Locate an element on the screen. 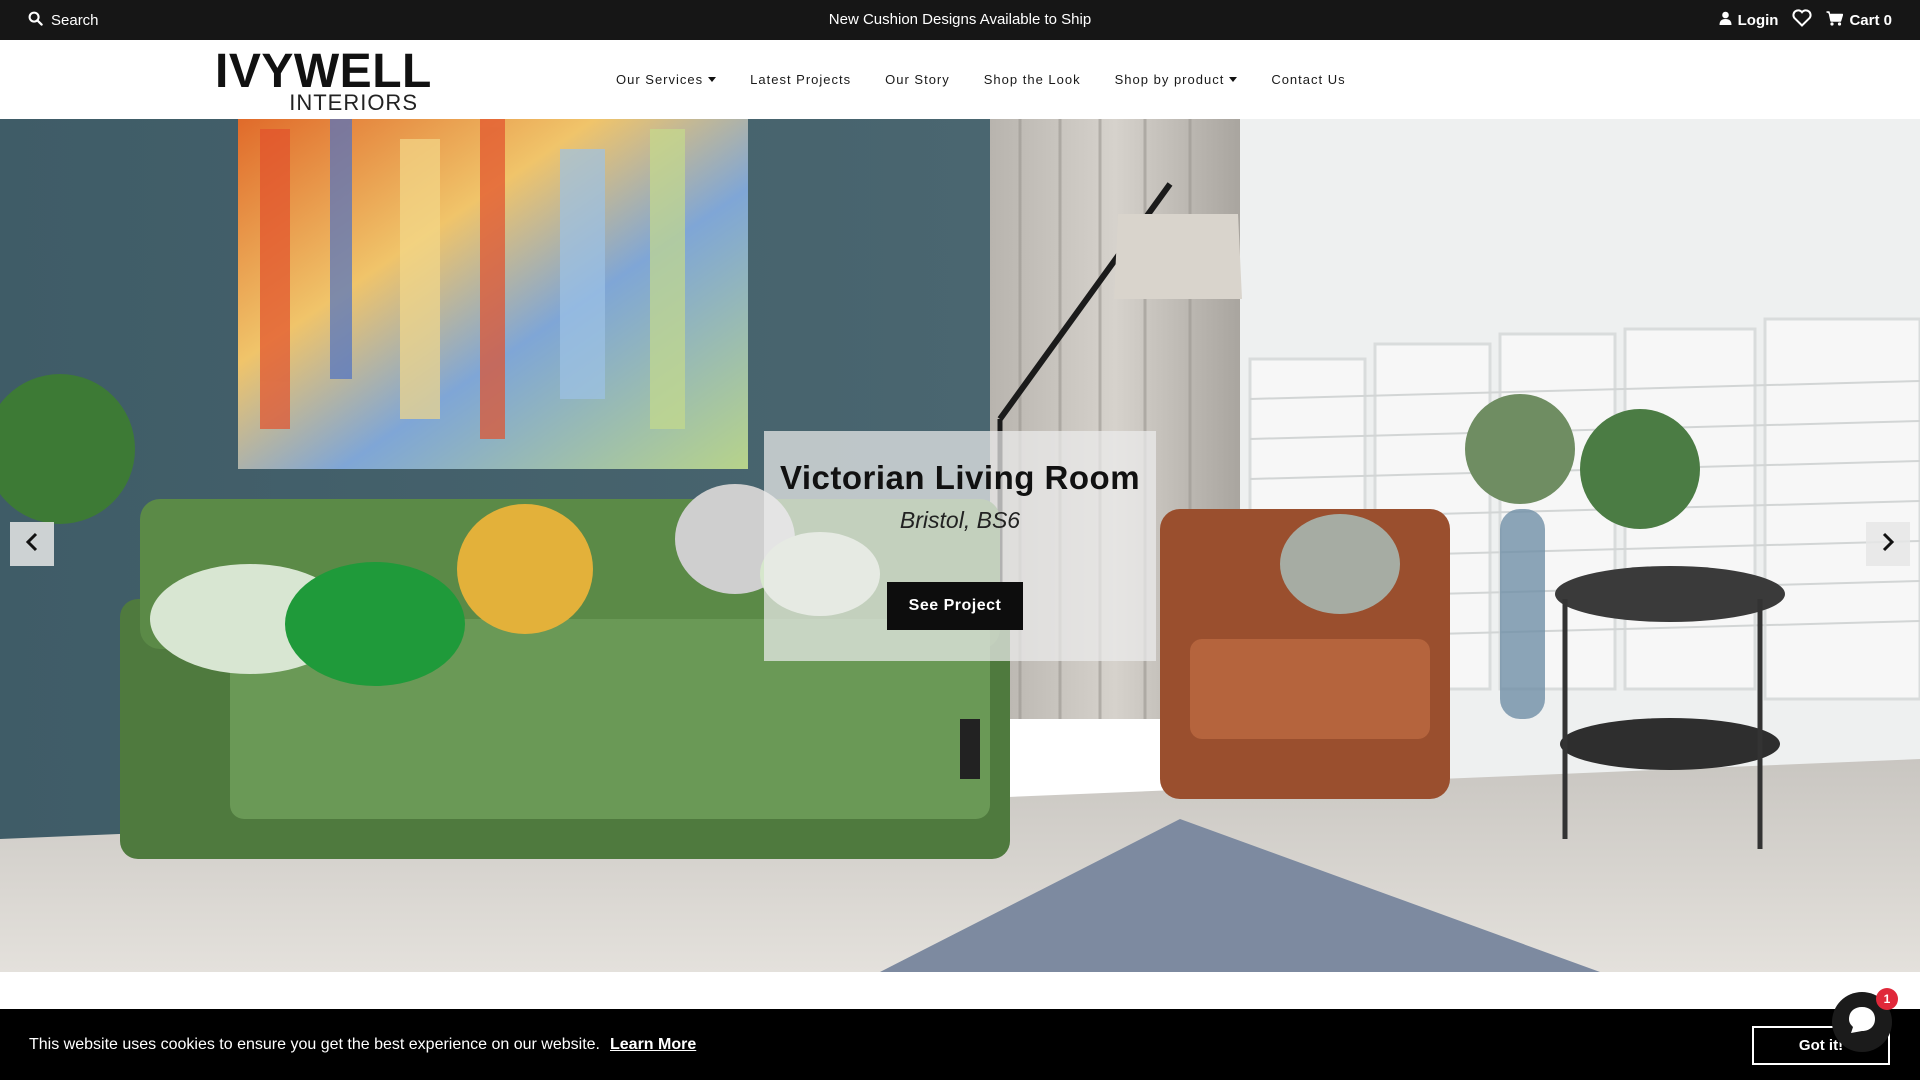 This screenshot has height=1080, width=1920. nav-label: Our Services is located at coordinates (660, 79).